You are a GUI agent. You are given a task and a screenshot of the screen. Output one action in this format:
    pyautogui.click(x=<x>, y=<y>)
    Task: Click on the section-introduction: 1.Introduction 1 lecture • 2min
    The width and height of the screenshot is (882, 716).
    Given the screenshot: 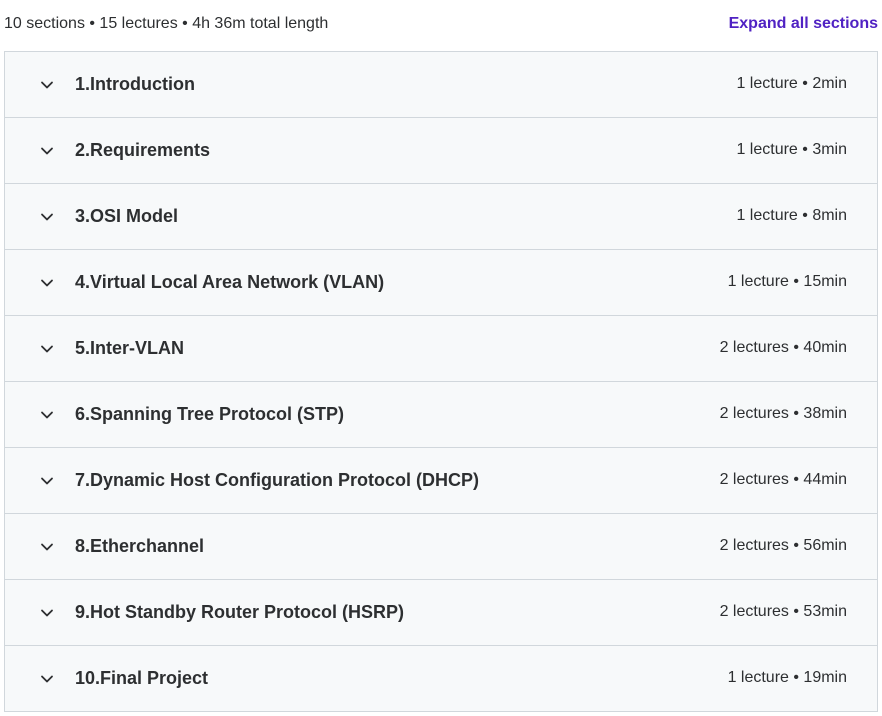 What is the action you would take?
    pyautogui.click(x=441, y=85)
    